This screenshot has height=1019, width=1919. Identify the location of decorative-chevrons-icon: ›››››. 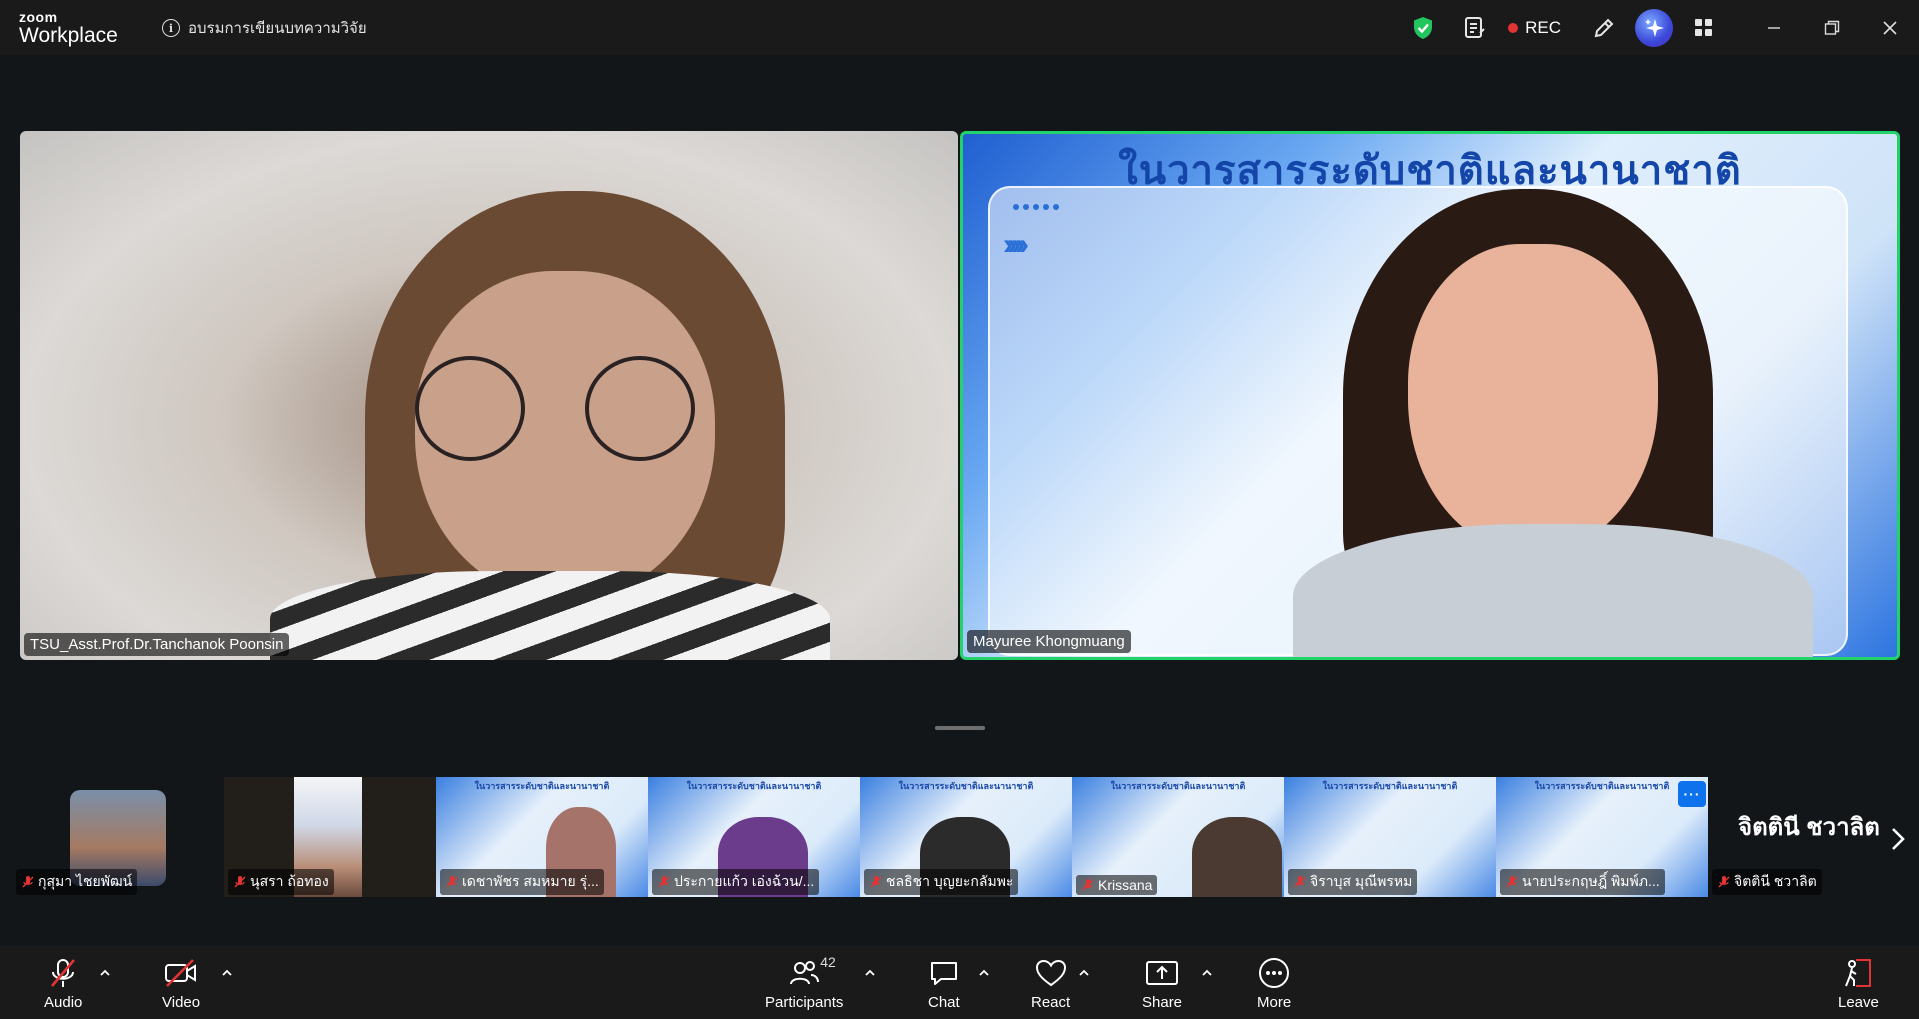
(1016, 244).